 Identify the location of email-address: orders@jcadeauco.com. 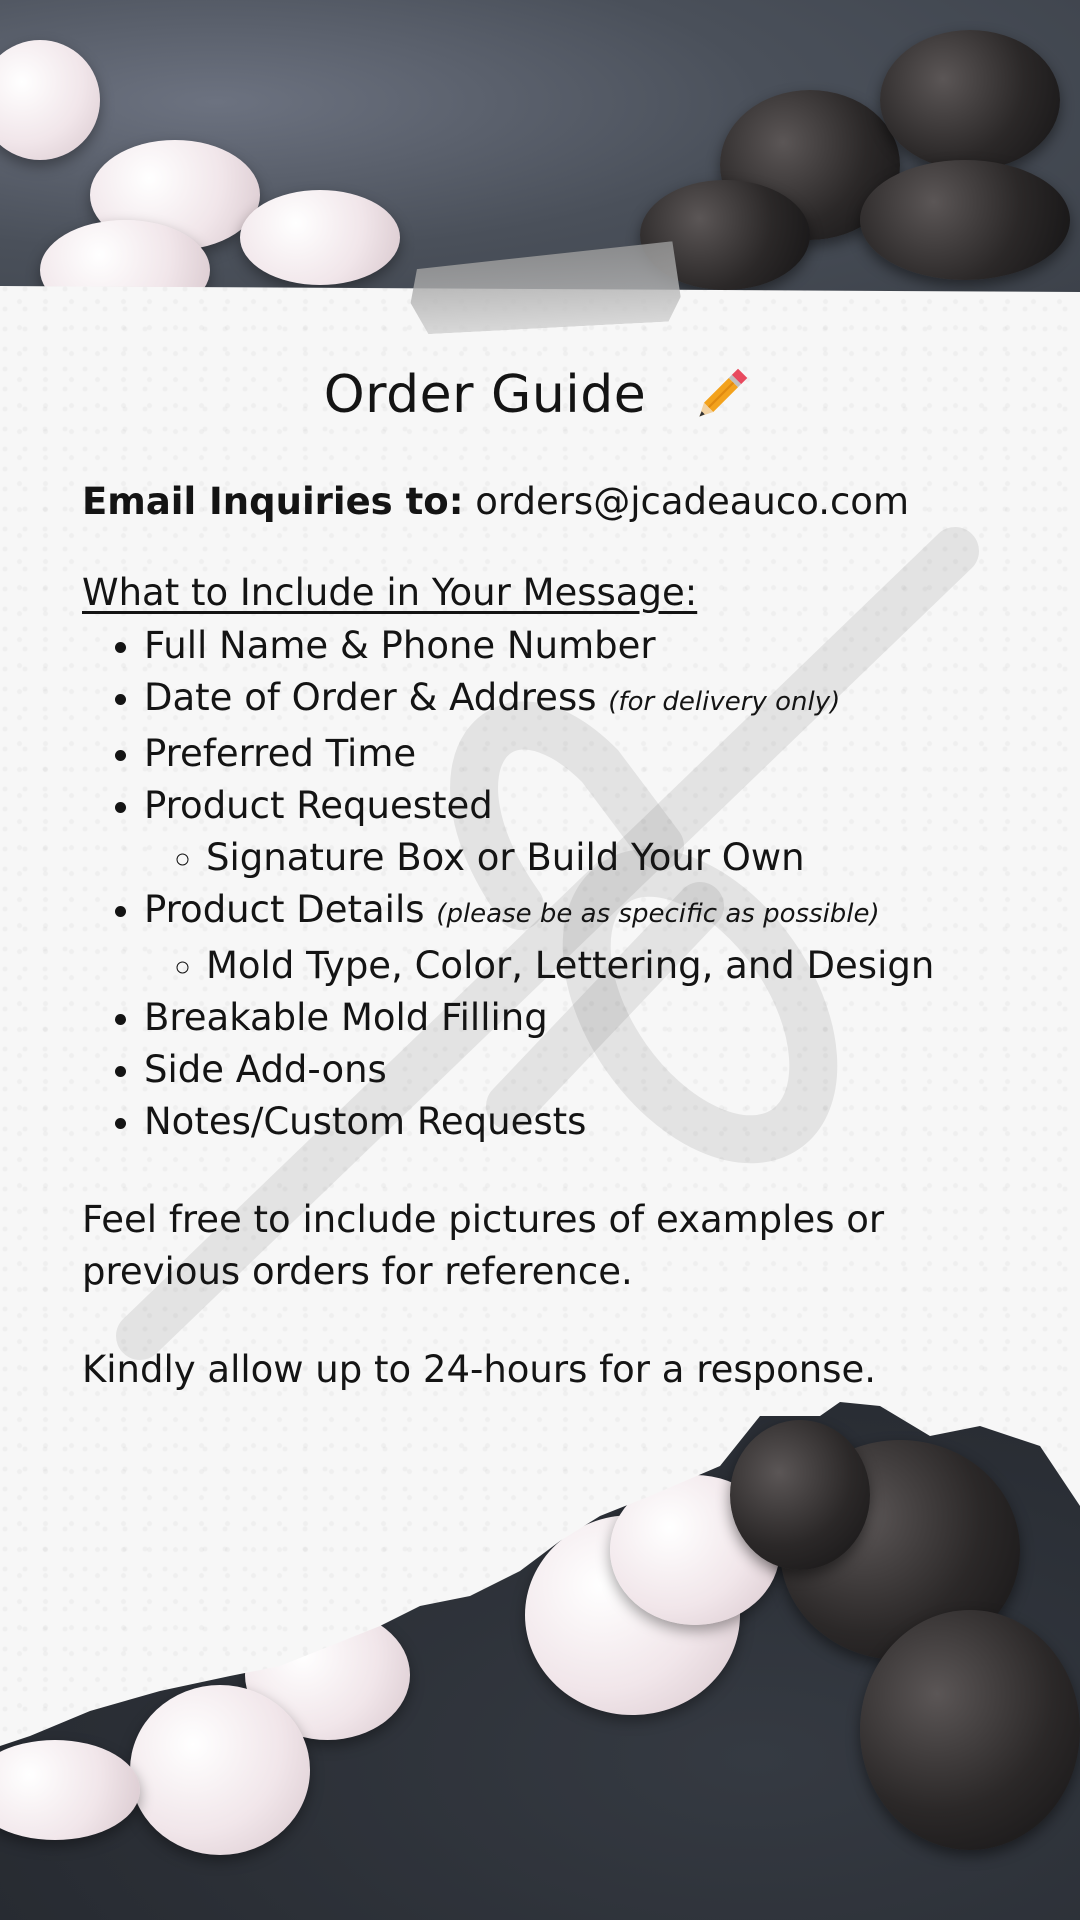
(692, 501).